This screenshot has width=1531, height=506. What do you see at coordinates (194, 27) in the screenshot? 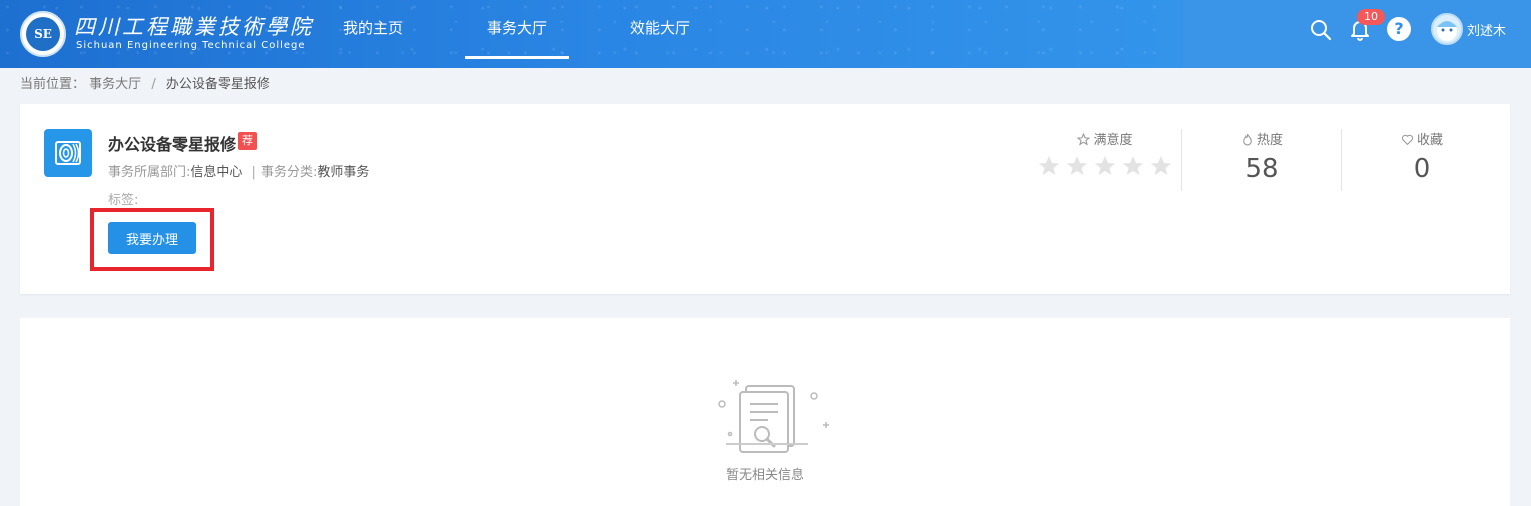
I see `college-name-cn: 四川工程職業技術學院` at bounding box center [194, 27].